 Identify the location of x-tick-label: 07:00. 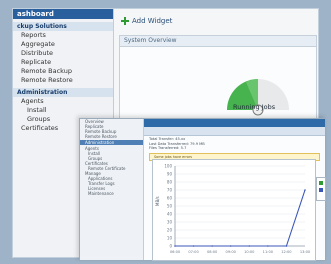
(193, 252).